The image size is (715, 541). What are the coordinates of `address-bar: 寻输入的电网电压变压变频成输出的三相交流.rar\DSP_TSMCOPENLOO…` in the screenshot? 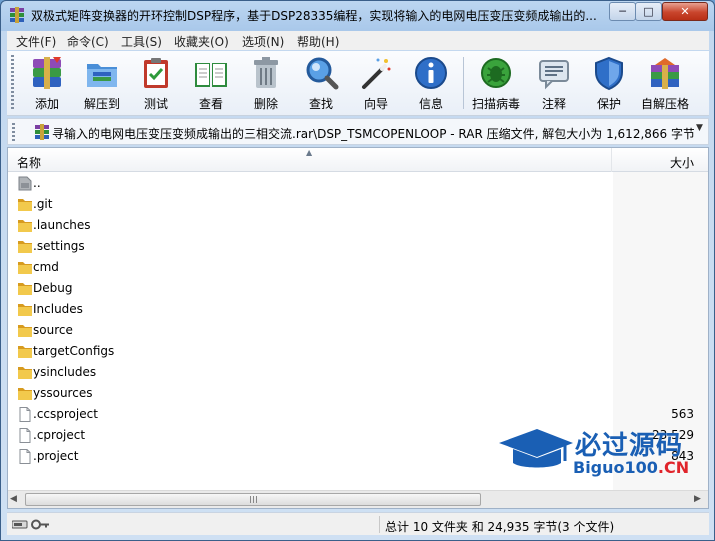 It's located at (358, 131).